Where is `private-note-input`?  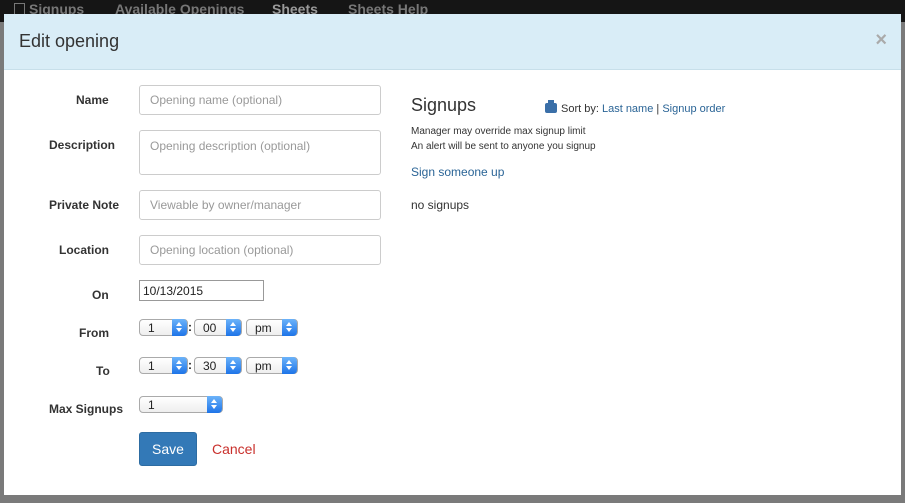
private-note-input is located at coordinates (260, 205).